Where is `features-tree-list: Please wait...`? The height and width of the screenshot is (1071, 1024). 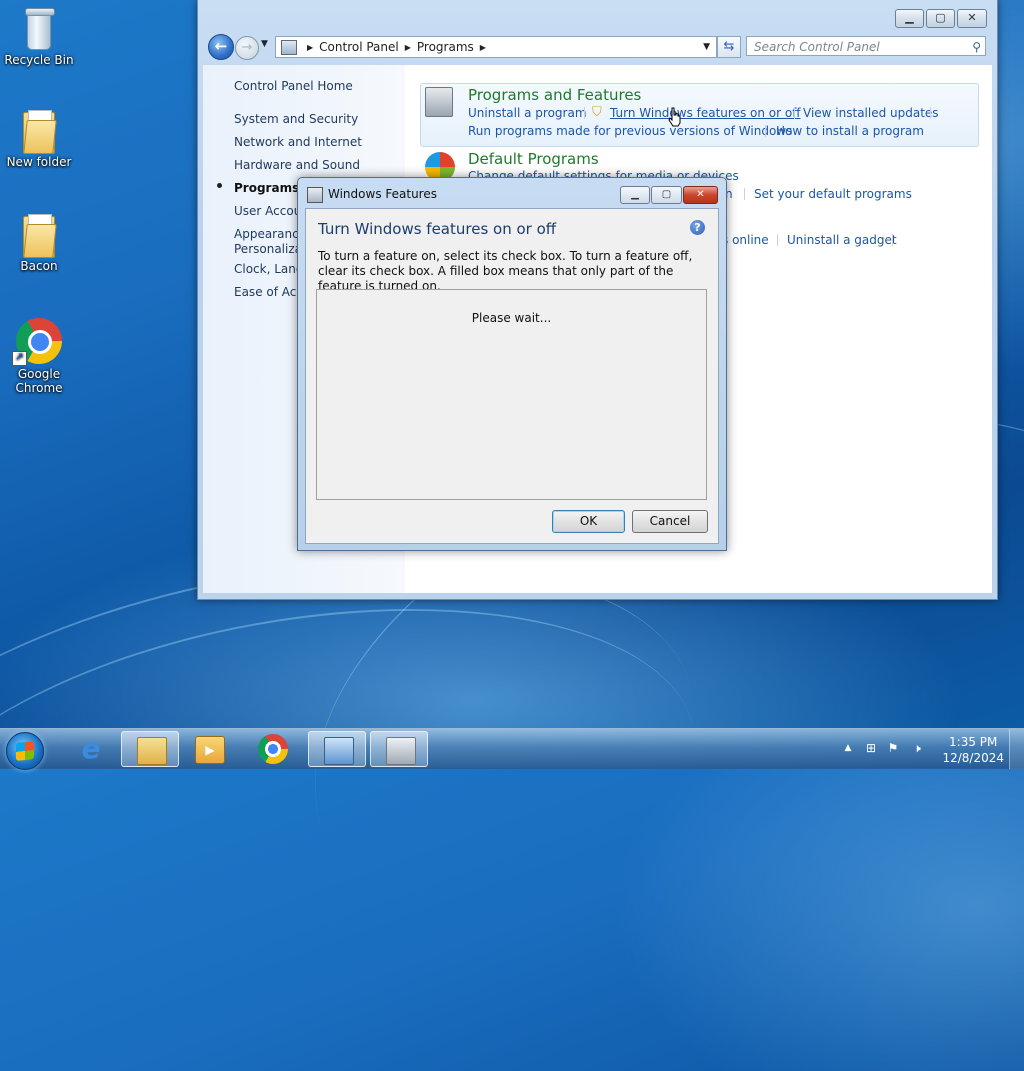
features-tree-list: Please wait... is located at coordinates (511, 394).